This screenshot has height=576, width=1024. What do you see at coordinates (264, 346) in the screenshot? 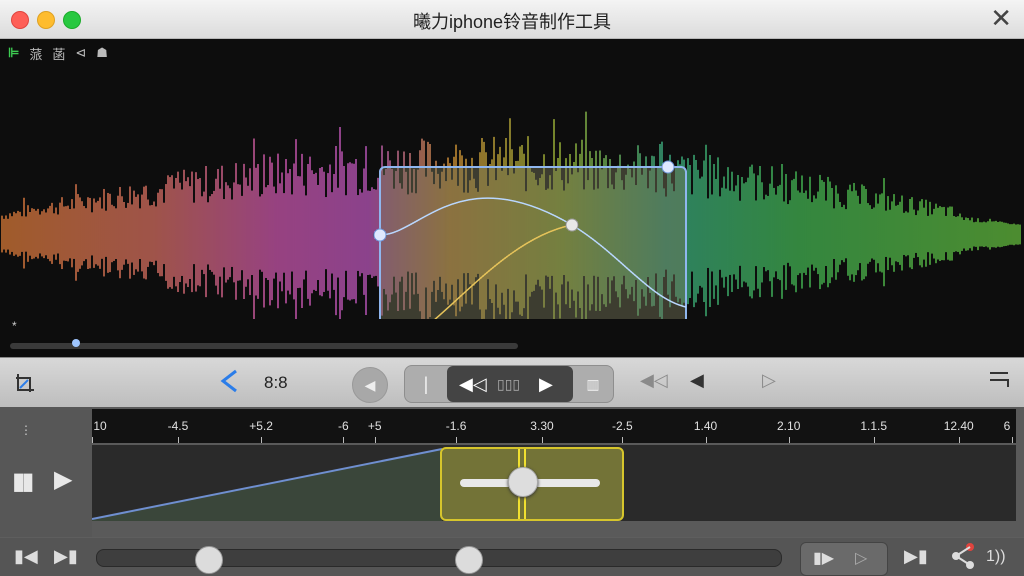
I see `overview-scrollbar` at bounding box center [264, 346].